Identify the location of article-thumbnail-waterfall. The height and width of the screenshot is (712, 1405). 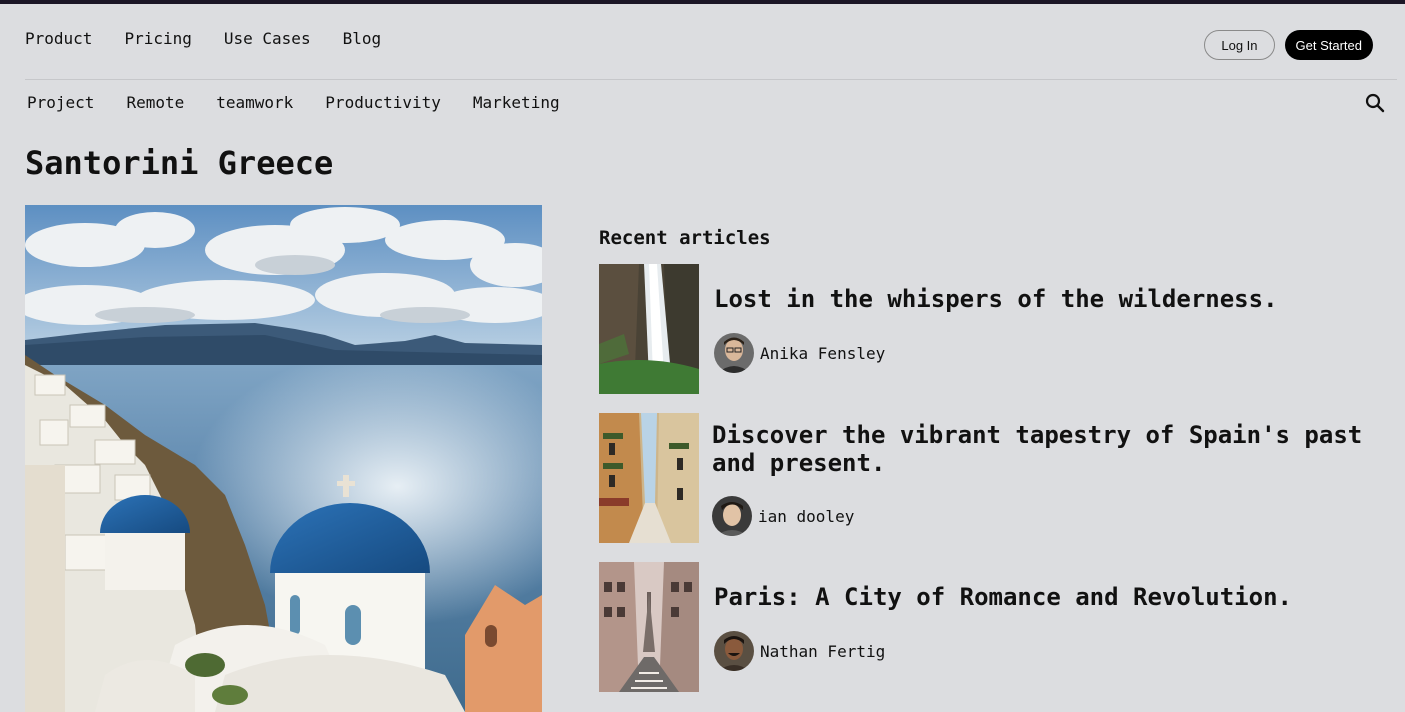
(649, 329).